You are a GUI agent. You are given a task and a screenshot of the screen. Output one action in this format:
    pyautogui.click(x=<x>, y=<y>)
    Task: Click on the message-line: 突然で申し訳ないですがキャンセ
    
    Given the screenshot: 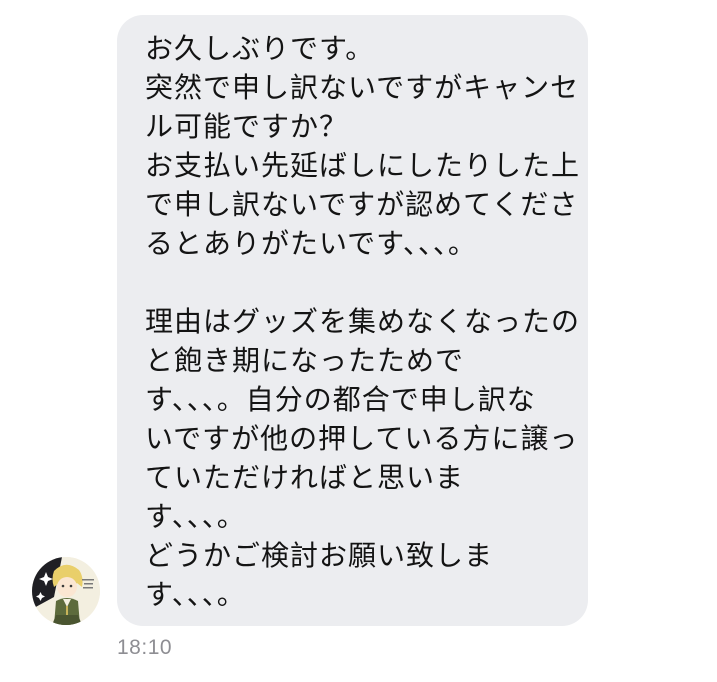 What is the action you would take?
    pyautogui.click(x=362, y=87)
    